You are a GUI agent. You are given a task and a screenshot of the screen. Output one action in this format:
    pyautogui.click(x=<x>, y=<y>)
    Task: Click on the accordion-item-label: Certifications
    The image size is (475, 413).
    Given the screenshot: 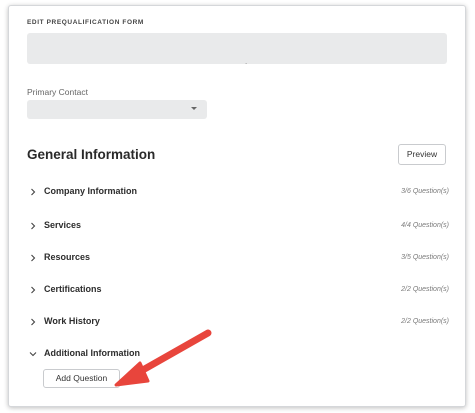 What is the action you would take?
    pyautogui.click(x=73, y=289)
    